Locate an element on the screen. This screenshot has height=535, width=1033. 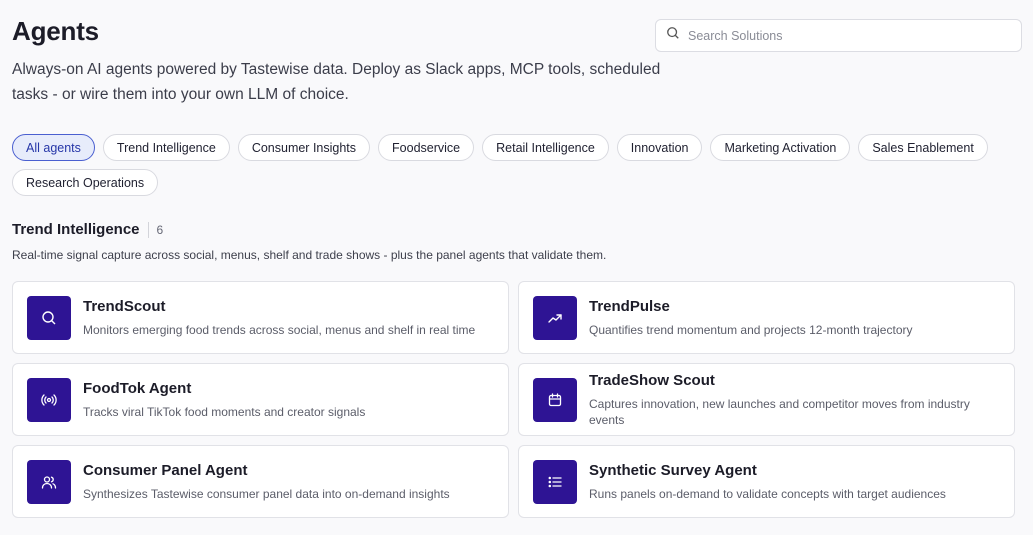
filter-trend-intelligence: Trend Intelligence is located at coordinates (166, 147).